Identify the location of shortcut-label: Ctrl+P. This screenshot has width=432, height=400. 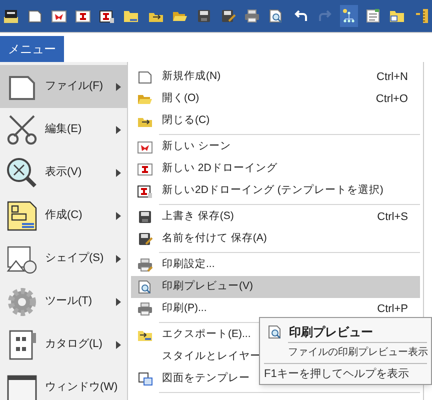
(392, 309).